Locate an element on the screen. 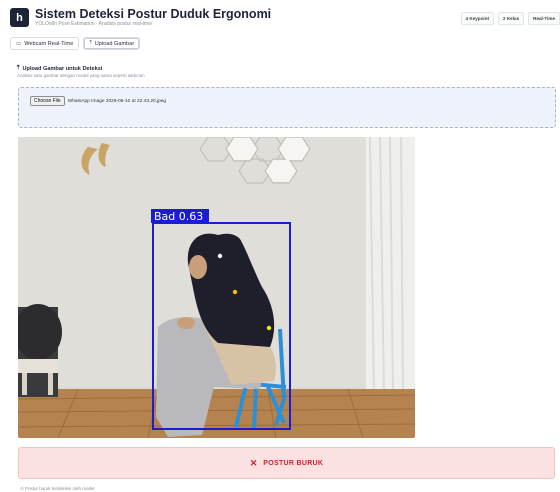 The height and width of the screenshot is (492, 560). badge-keypoint: 4 Keypoint is located at coordinates (477, 18).